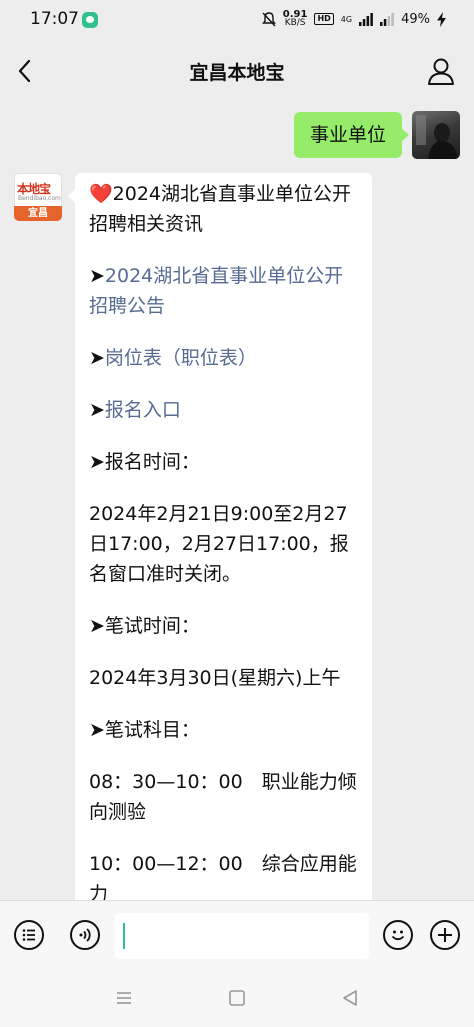  I want to click on status-time: 17:07, so click(54, 19).